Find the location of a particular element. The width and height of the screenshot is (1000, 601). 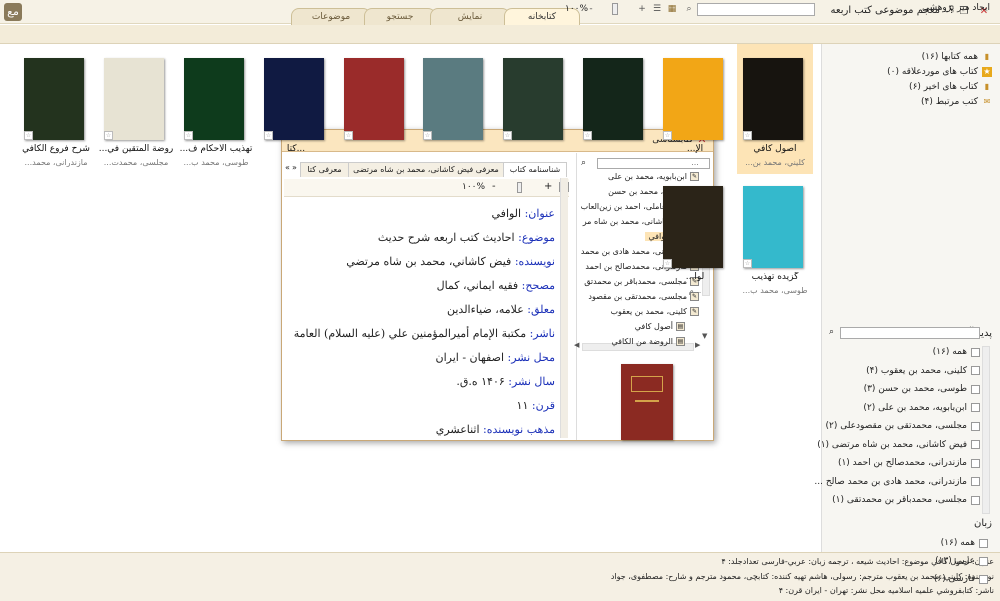

facet-author-item: کلینی، محمد بن یعقوب (۴) is located at coordinates (923, 371).